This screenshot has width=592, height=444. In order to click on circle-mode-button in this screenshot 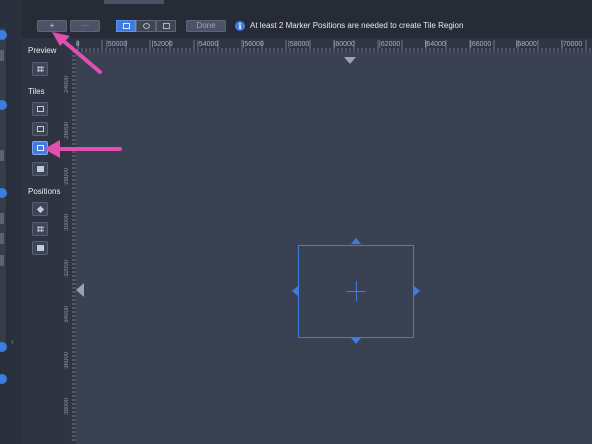, I will do `click(146, 26)`.